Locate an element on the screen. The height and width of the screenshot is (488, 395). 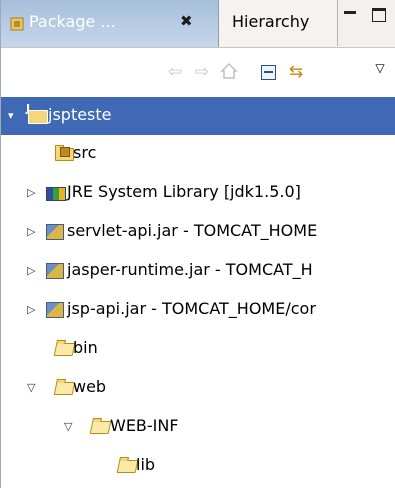
tree-row-project: ▾ jspteste is located at coordinates (197, 116).